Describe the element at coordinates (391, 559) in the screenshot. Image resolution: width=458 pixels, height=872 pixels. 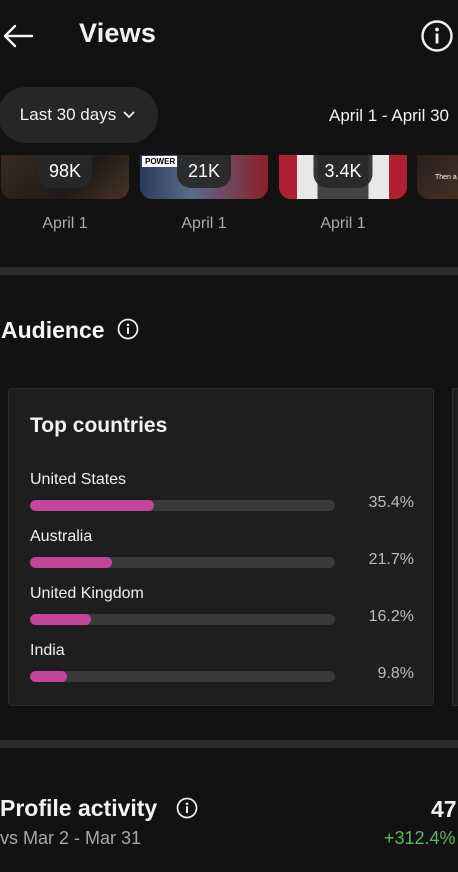
I see `country-percentage: 21.7%` at that location.